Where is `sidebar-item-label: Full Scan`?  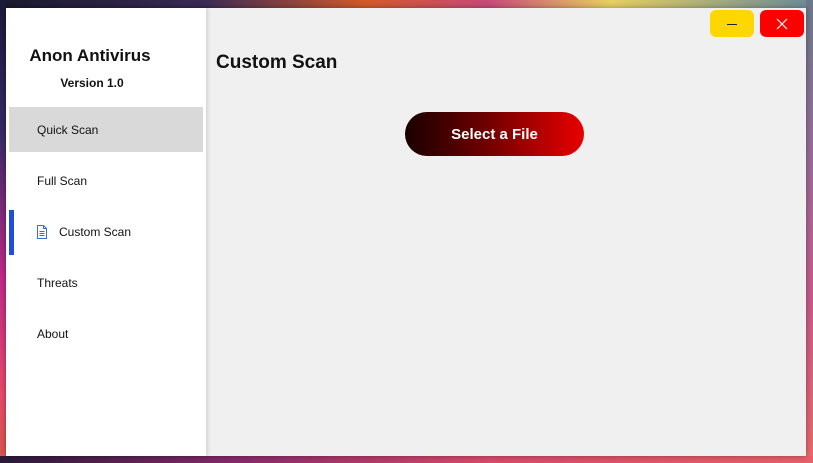
sidebar-item-label: Full Scan is located at coordinates (62, 180).